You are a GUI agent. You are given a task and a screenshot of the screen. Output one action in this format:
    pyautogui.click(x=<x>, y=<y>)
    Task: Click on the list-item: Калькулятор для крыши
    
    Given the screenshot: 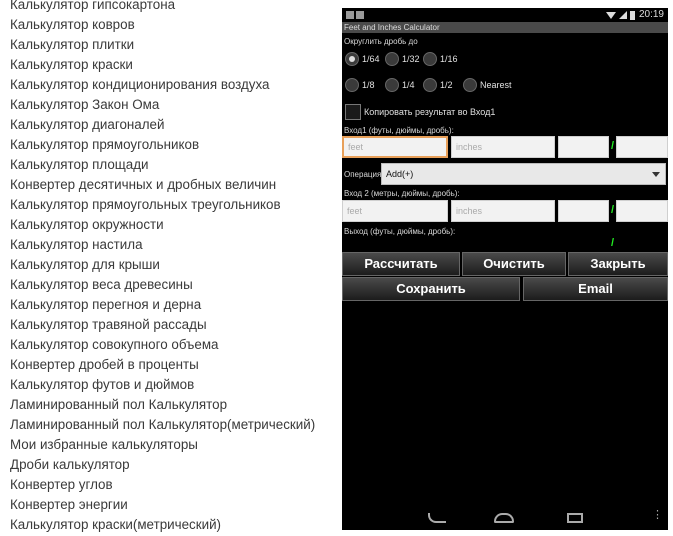 What is the action you would take?
    pyautogui.click(x=175, y=265)
    